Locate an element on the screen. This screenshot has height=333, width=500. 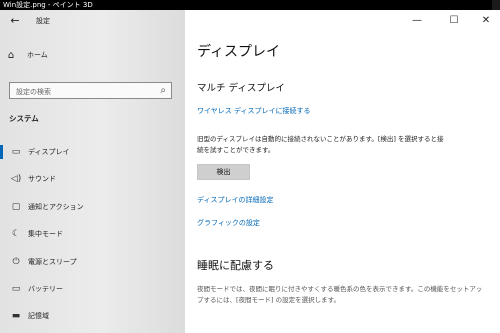
sidebar-item-battery: ▭ バッテリー is located at coordinates (92, 289).